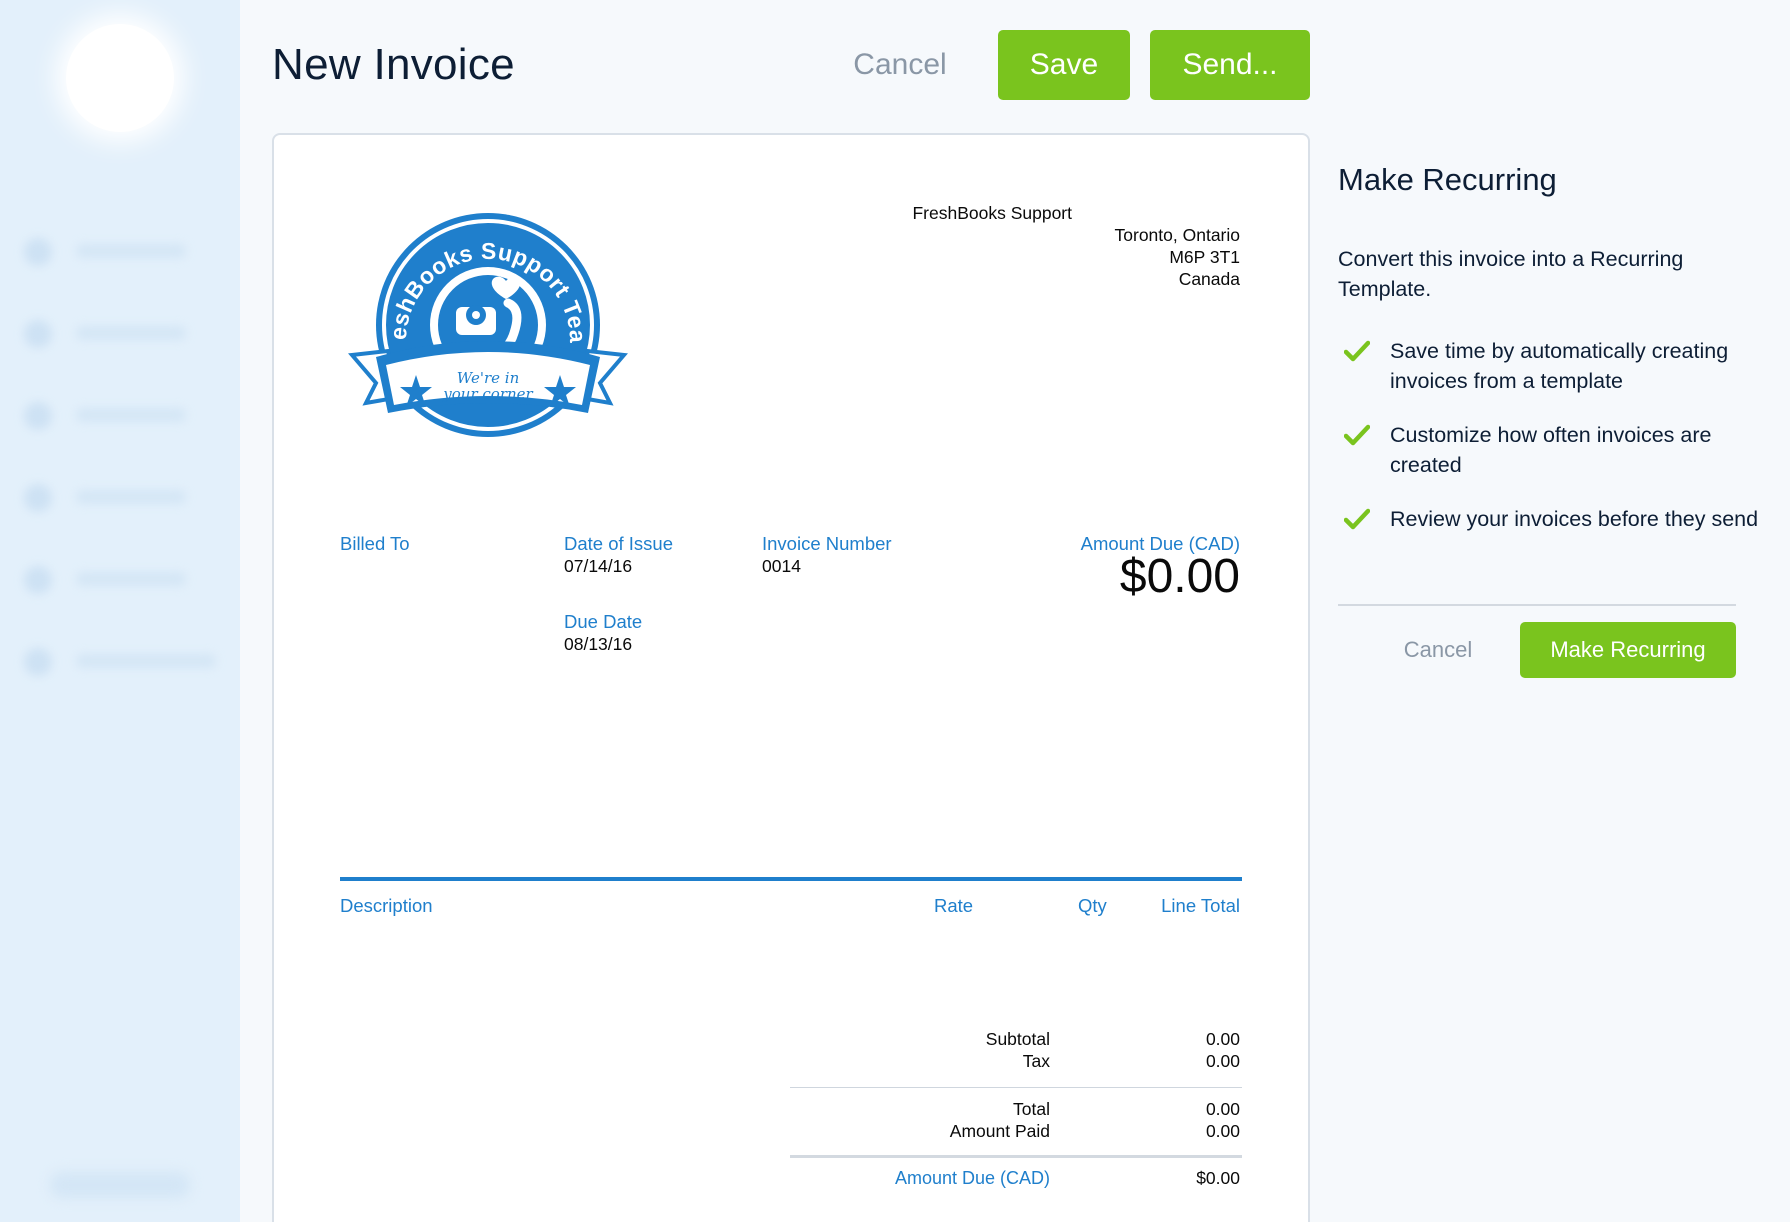 This screenshot has width=1790, height=1222. What do you see at coordinates (1016, 1087) in the screenshot?
I see `totals-divider` at bounding box center [1016, 1087].